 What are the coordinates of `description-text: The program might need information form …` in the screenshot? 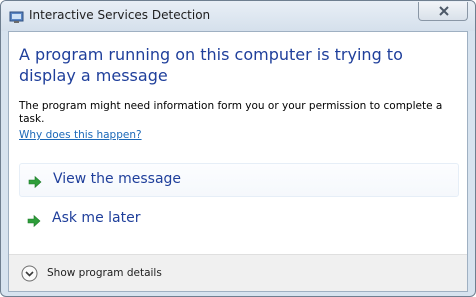 It's located at (231, 112).